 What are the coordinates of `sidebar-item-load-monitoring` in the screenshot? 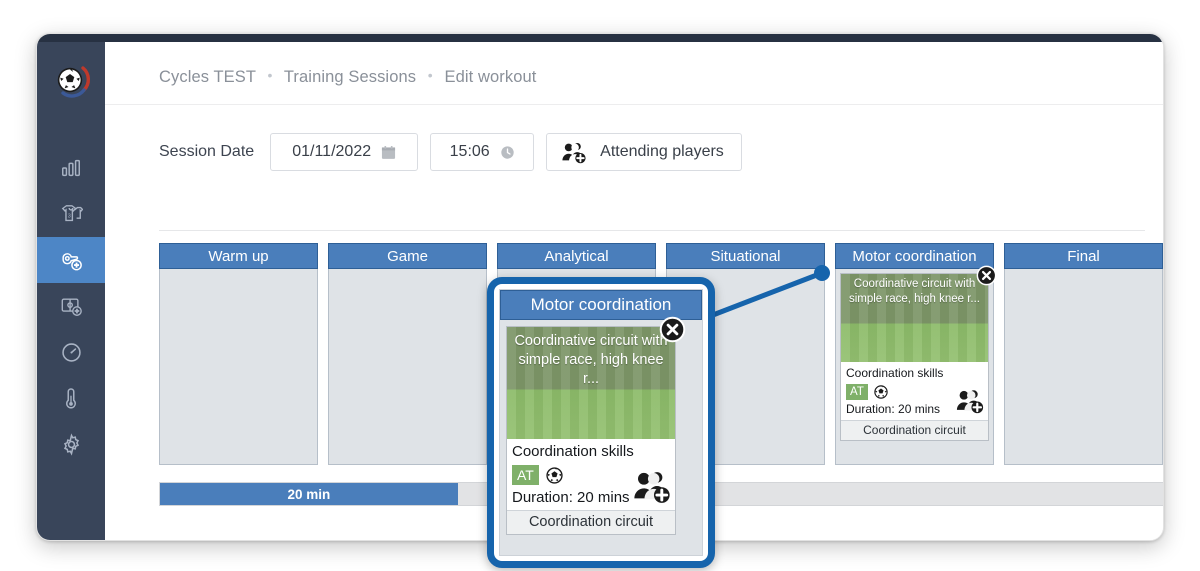 It's located at (71, 398).